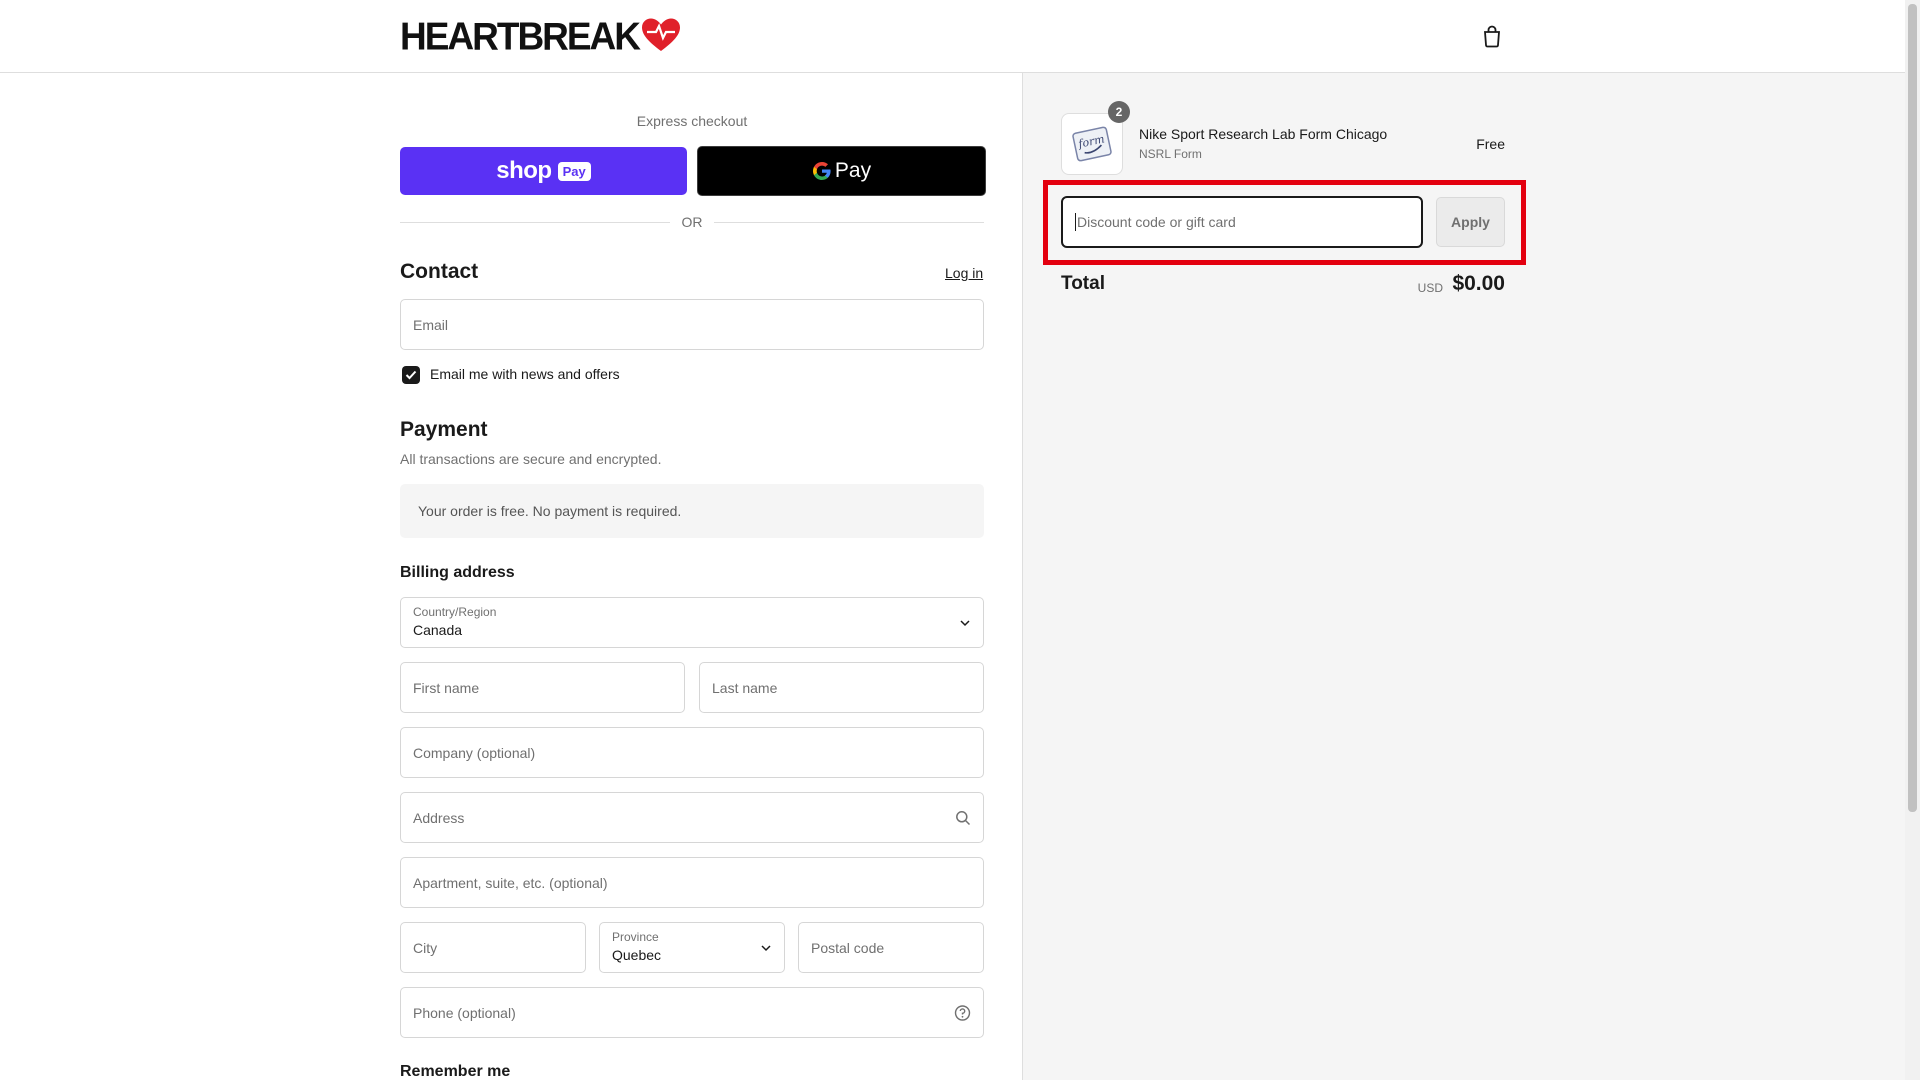 The width and height of the screenshot is (1920, 1081). I want to click on first-name-field: First name, so click(542, 687).